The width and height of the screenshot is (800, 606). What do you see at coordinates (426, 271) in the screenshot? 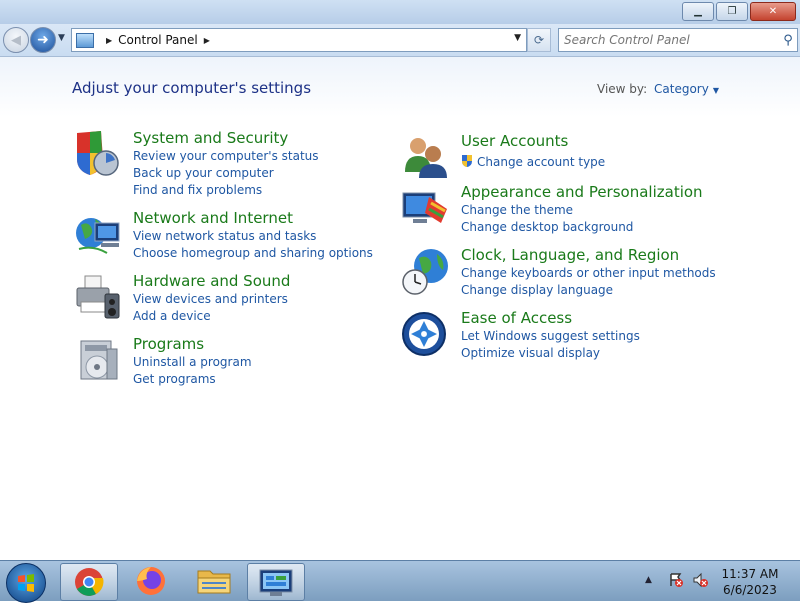
I see `clock-globe-icon` at bounding box center [426, 271].